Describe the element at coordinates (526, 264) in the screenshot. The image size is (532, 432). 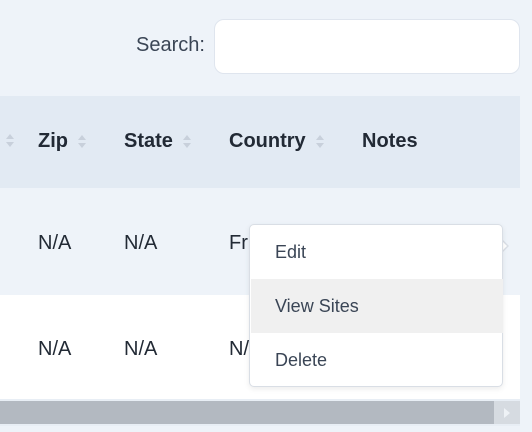
I see `page-edge` at that location.